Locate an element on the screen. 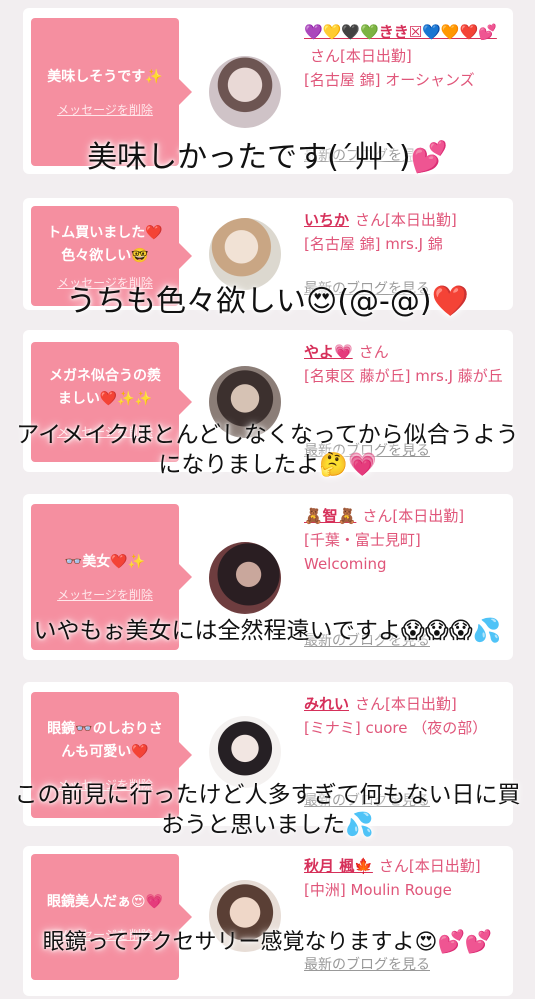 This screenshot has height=999, width=535. sender-info: 🧸智🧸 さん[本日出勤] [千葉・富士見町] Welcoming is located at coordinates (404, 540).